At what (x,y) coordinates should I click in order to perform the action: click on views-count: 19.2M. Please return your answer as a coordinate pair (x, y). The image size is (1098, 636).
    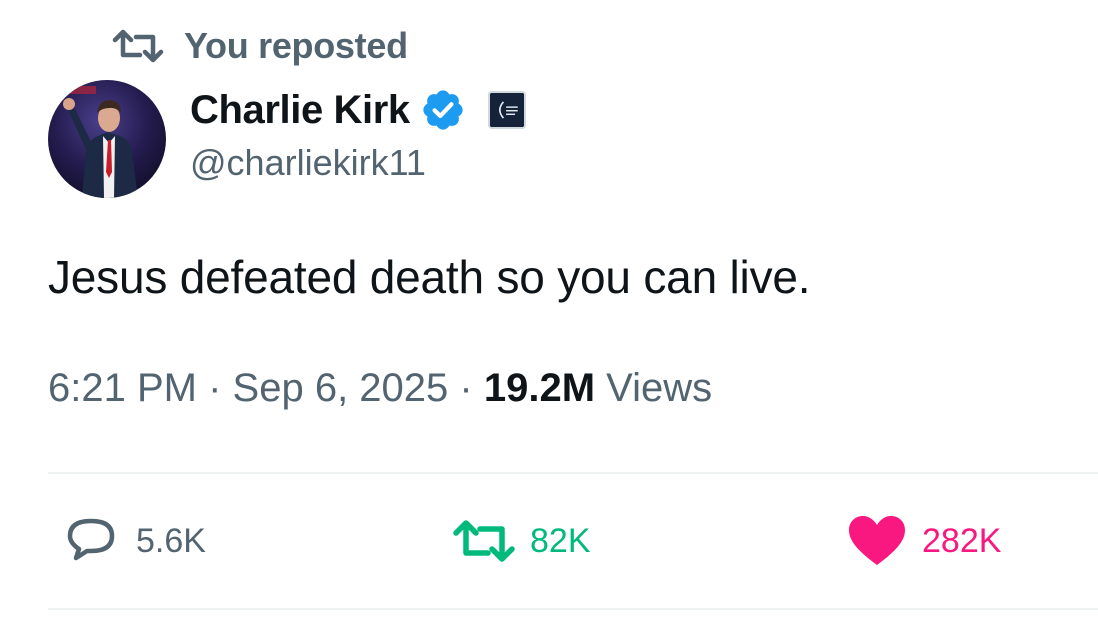
    Looking at the image, I should click on (539, 388).